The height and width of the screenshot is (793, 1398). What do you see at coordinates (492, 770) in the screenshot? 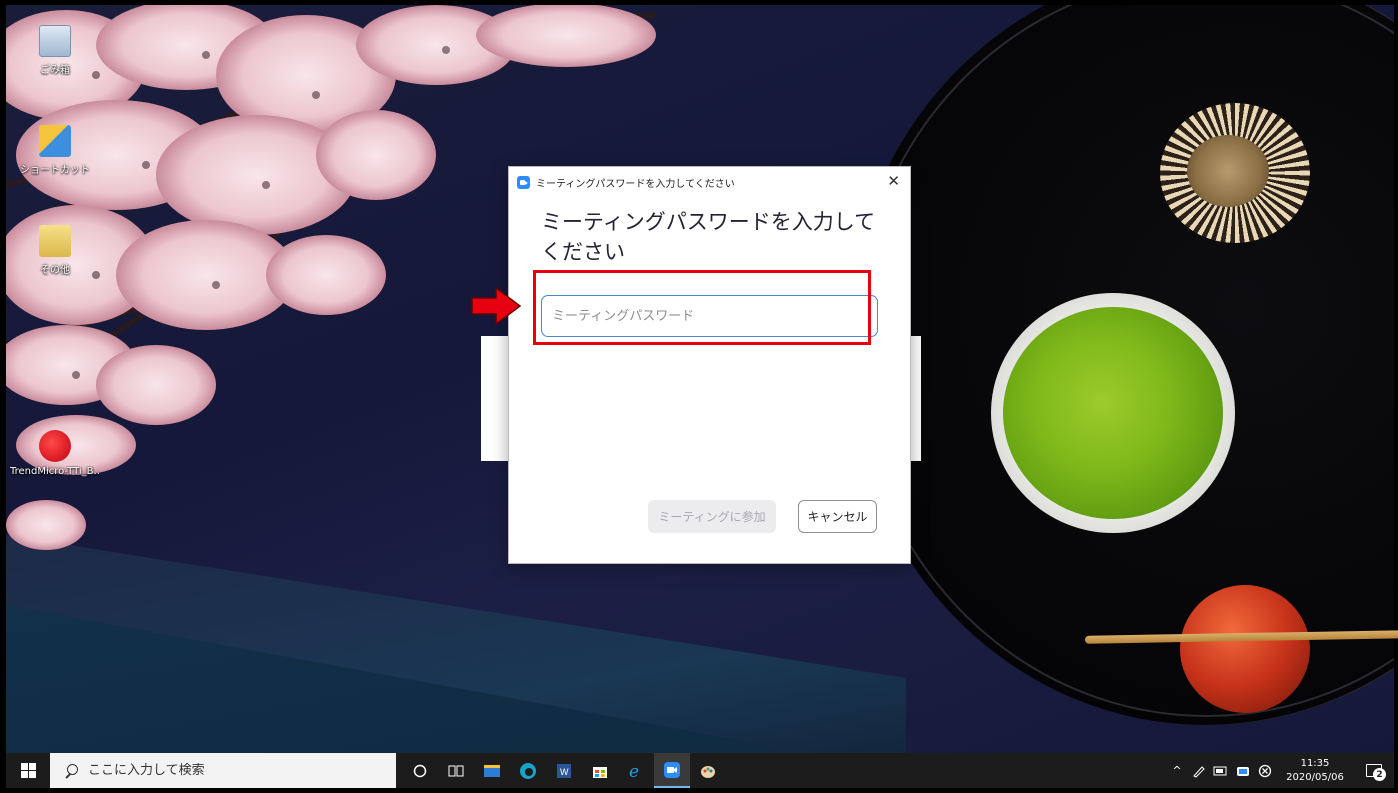
I see `file-explorer-icon` at bounding box center [492, 770].